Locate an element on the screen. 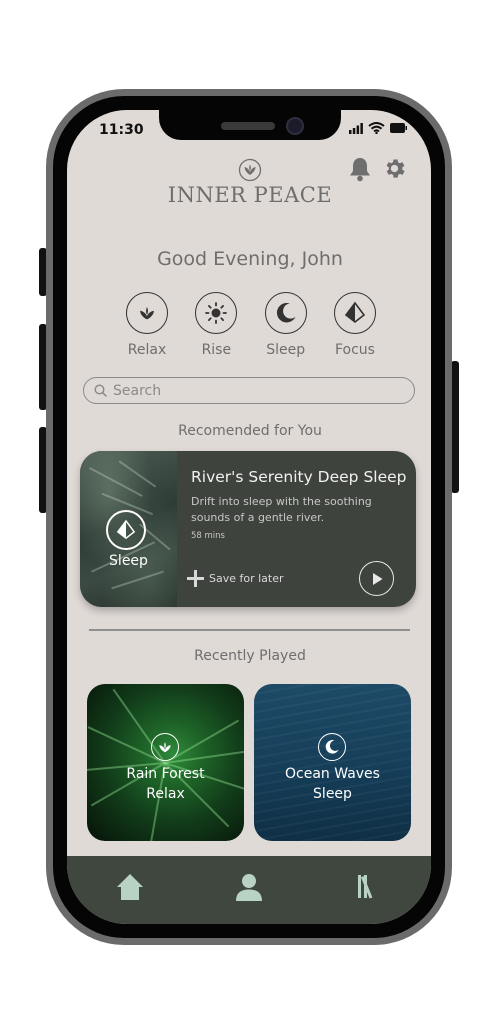 Image resolution: width=498 pixels, height=1032 pixels. ocean-waves-title: Ocean Waves is located at coordinates (332, 774).